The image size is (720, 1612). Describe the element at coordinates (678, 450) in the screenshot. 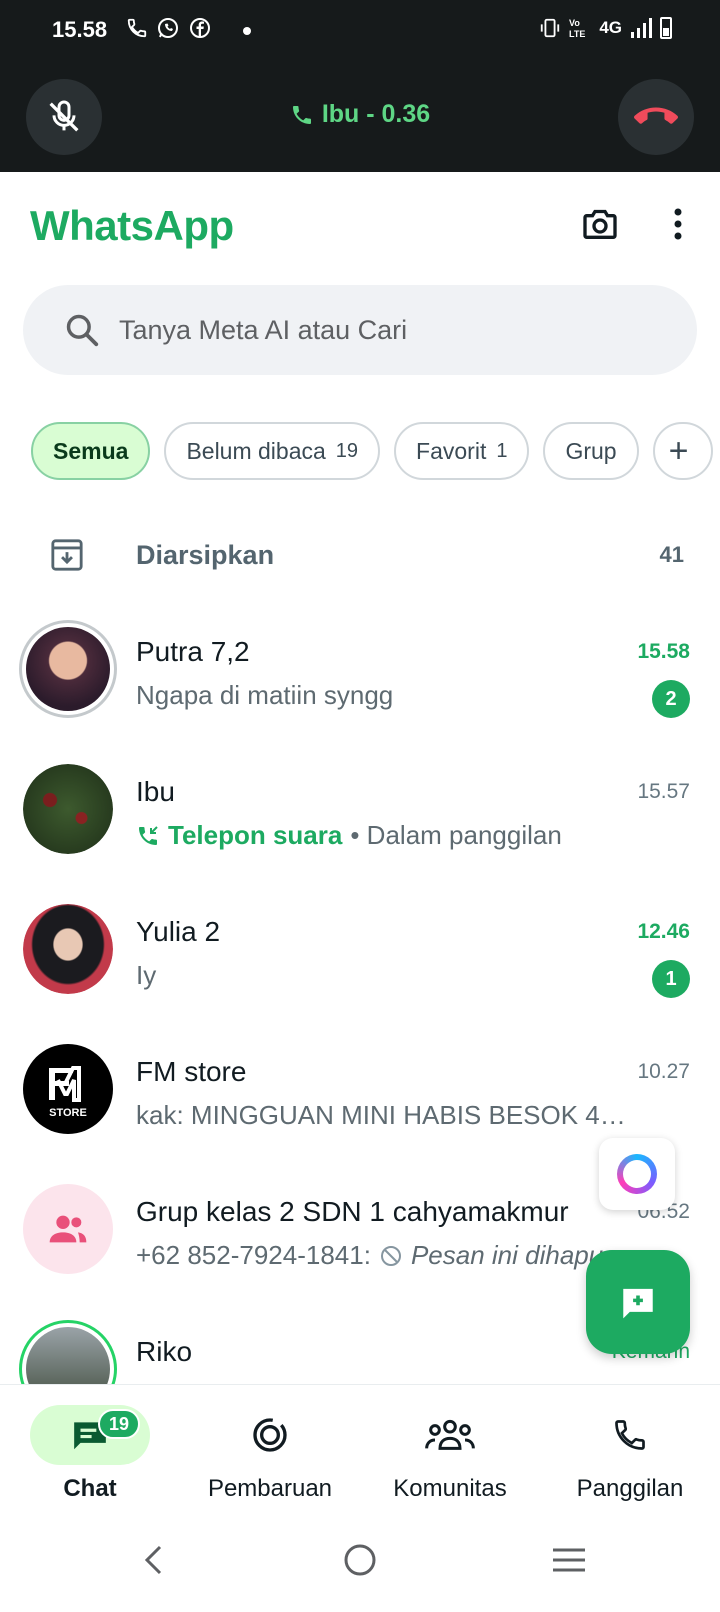

I see `add-icon: +` at that location.